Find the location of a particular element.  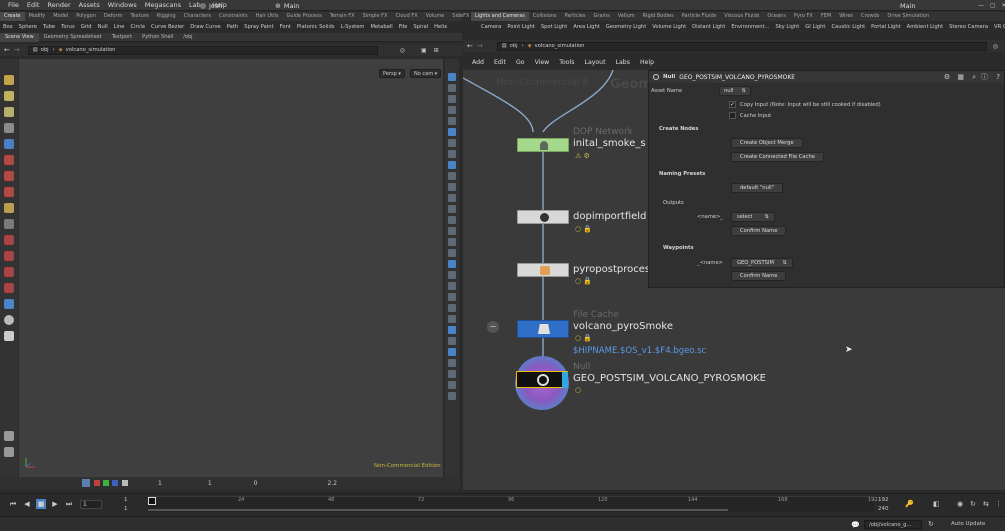

shelf-right-tool-11: Portal Light is located at coordinates (886, 27).